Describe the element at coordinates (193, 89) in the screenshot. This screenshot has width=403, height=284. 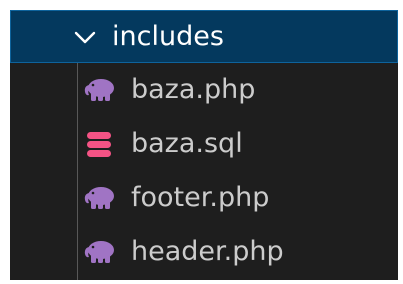
I see `file-name: baza.php` at that location.